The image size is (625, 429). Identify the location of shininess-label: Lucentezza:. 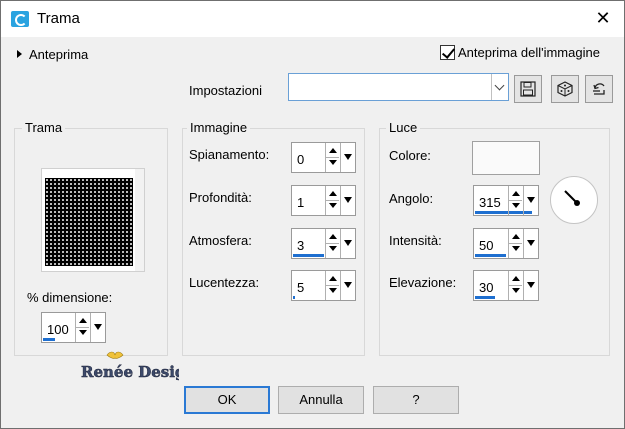
(224, 282).